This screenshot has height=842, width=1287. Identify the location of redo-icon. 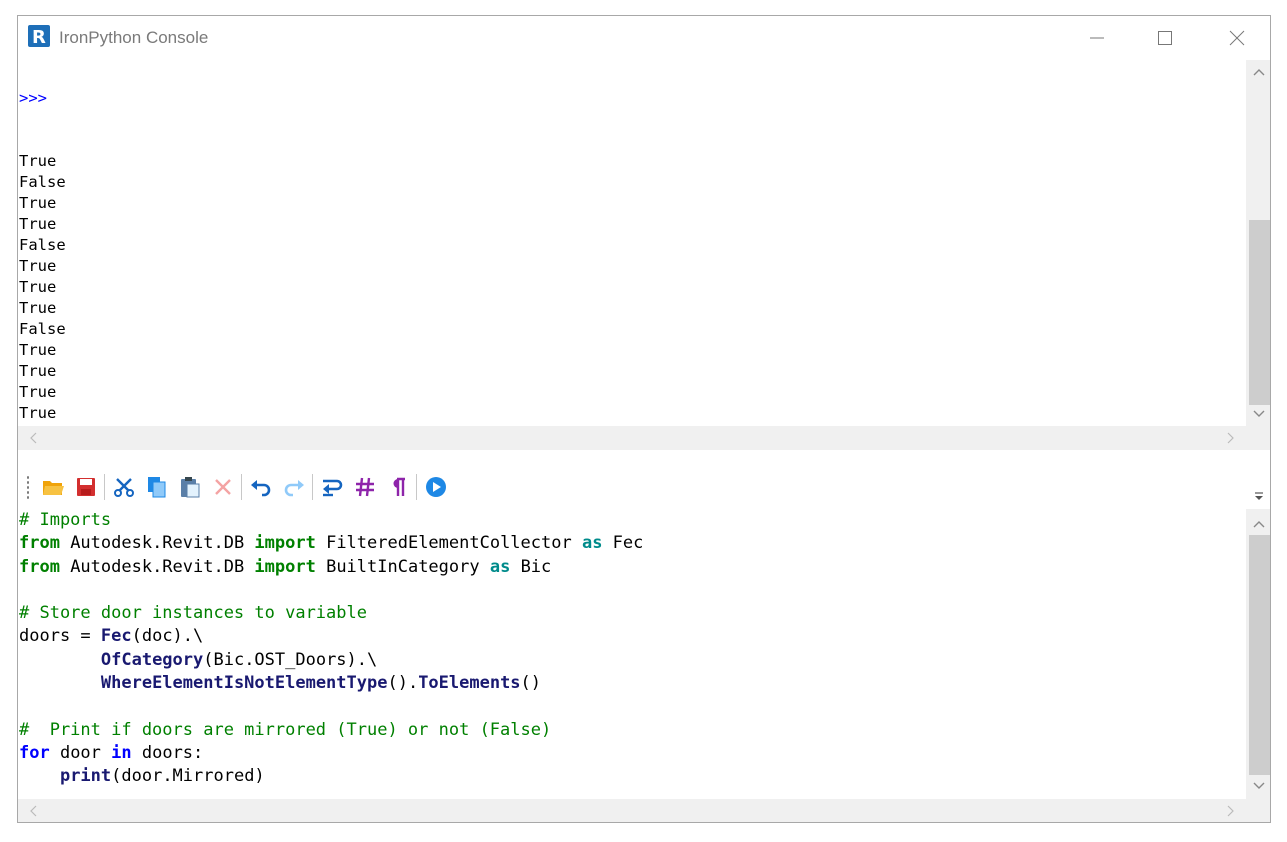
(294, 488).